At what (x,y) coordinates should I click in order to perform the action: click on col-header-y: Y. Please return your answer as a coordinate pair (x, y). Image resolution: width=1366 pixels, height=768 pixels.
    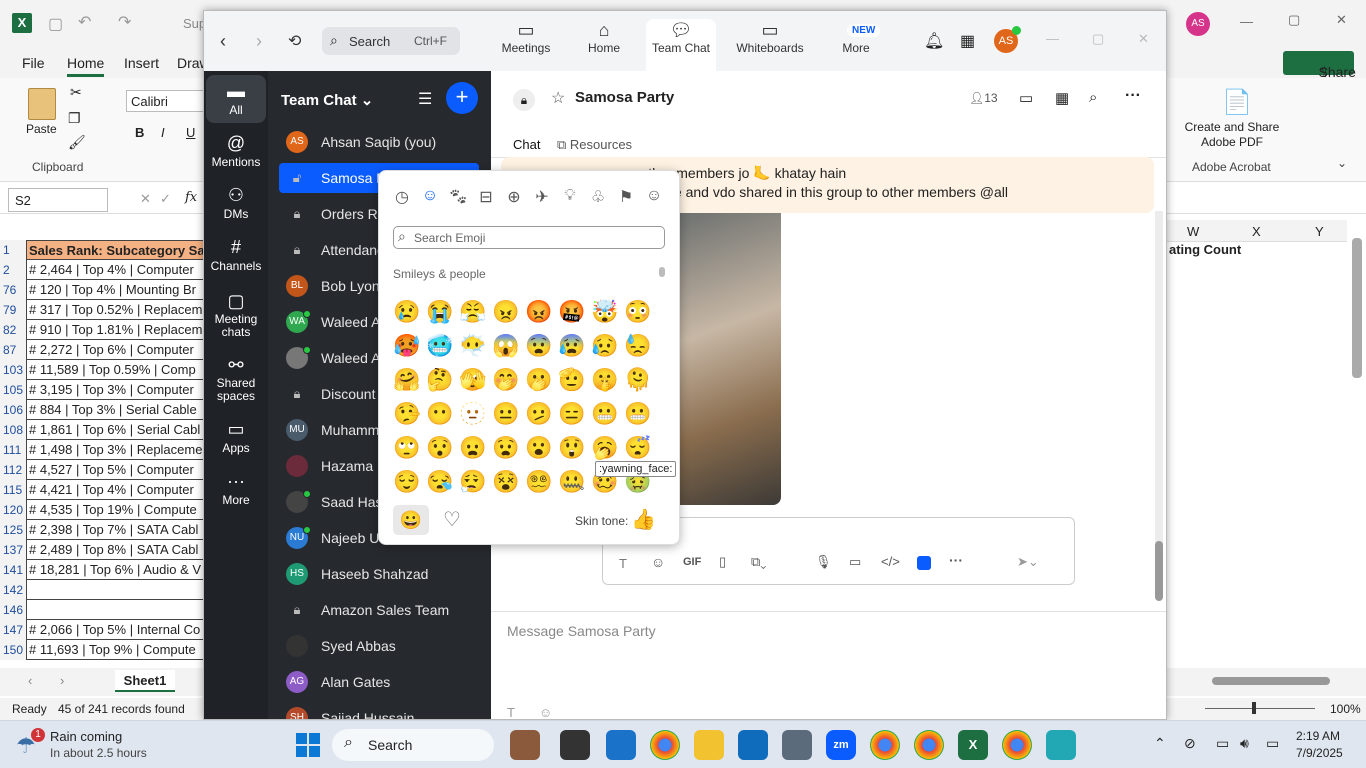
    Looking at the image, I should click on (1319, 231).